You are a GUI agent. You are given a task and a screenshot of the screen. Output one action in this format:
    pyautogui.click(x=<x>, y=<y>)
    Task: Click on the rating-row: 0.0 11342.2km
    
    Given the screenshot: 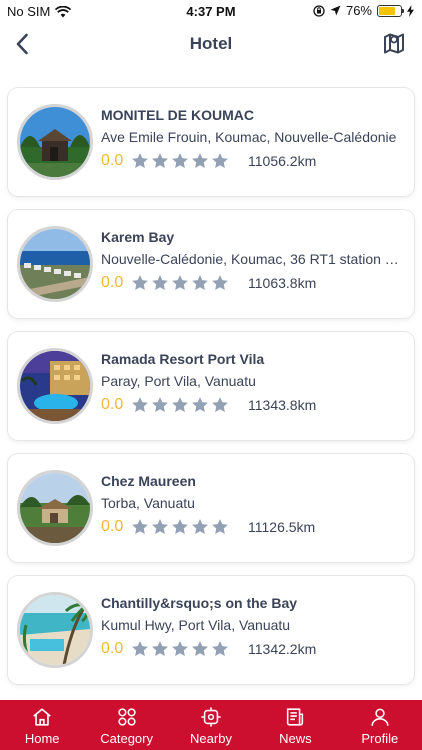 What is the action you would take?
    pyautogui.click(x=208, y=649)
    